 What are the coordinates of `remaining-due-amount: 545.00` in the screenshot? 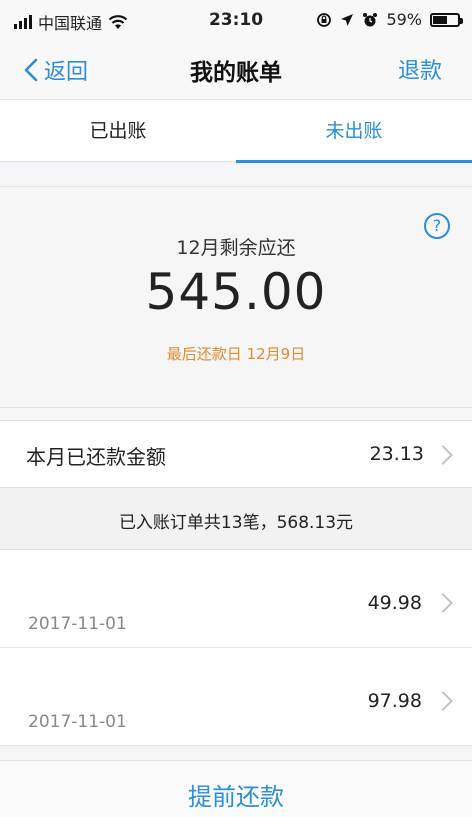 It's located at (236, 292).